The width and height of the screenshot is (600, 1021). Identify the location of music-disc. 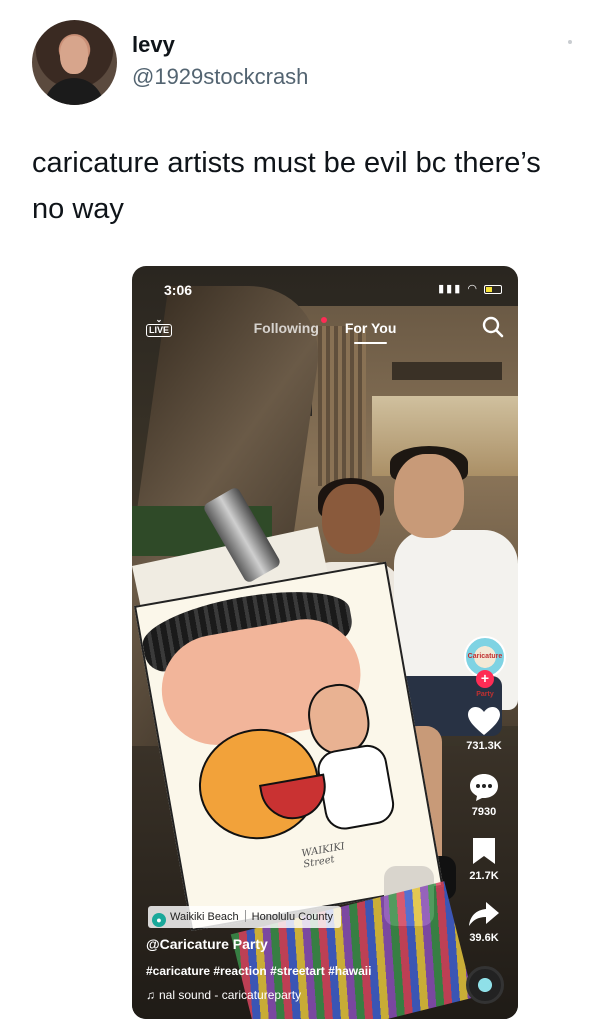
(485, 985).